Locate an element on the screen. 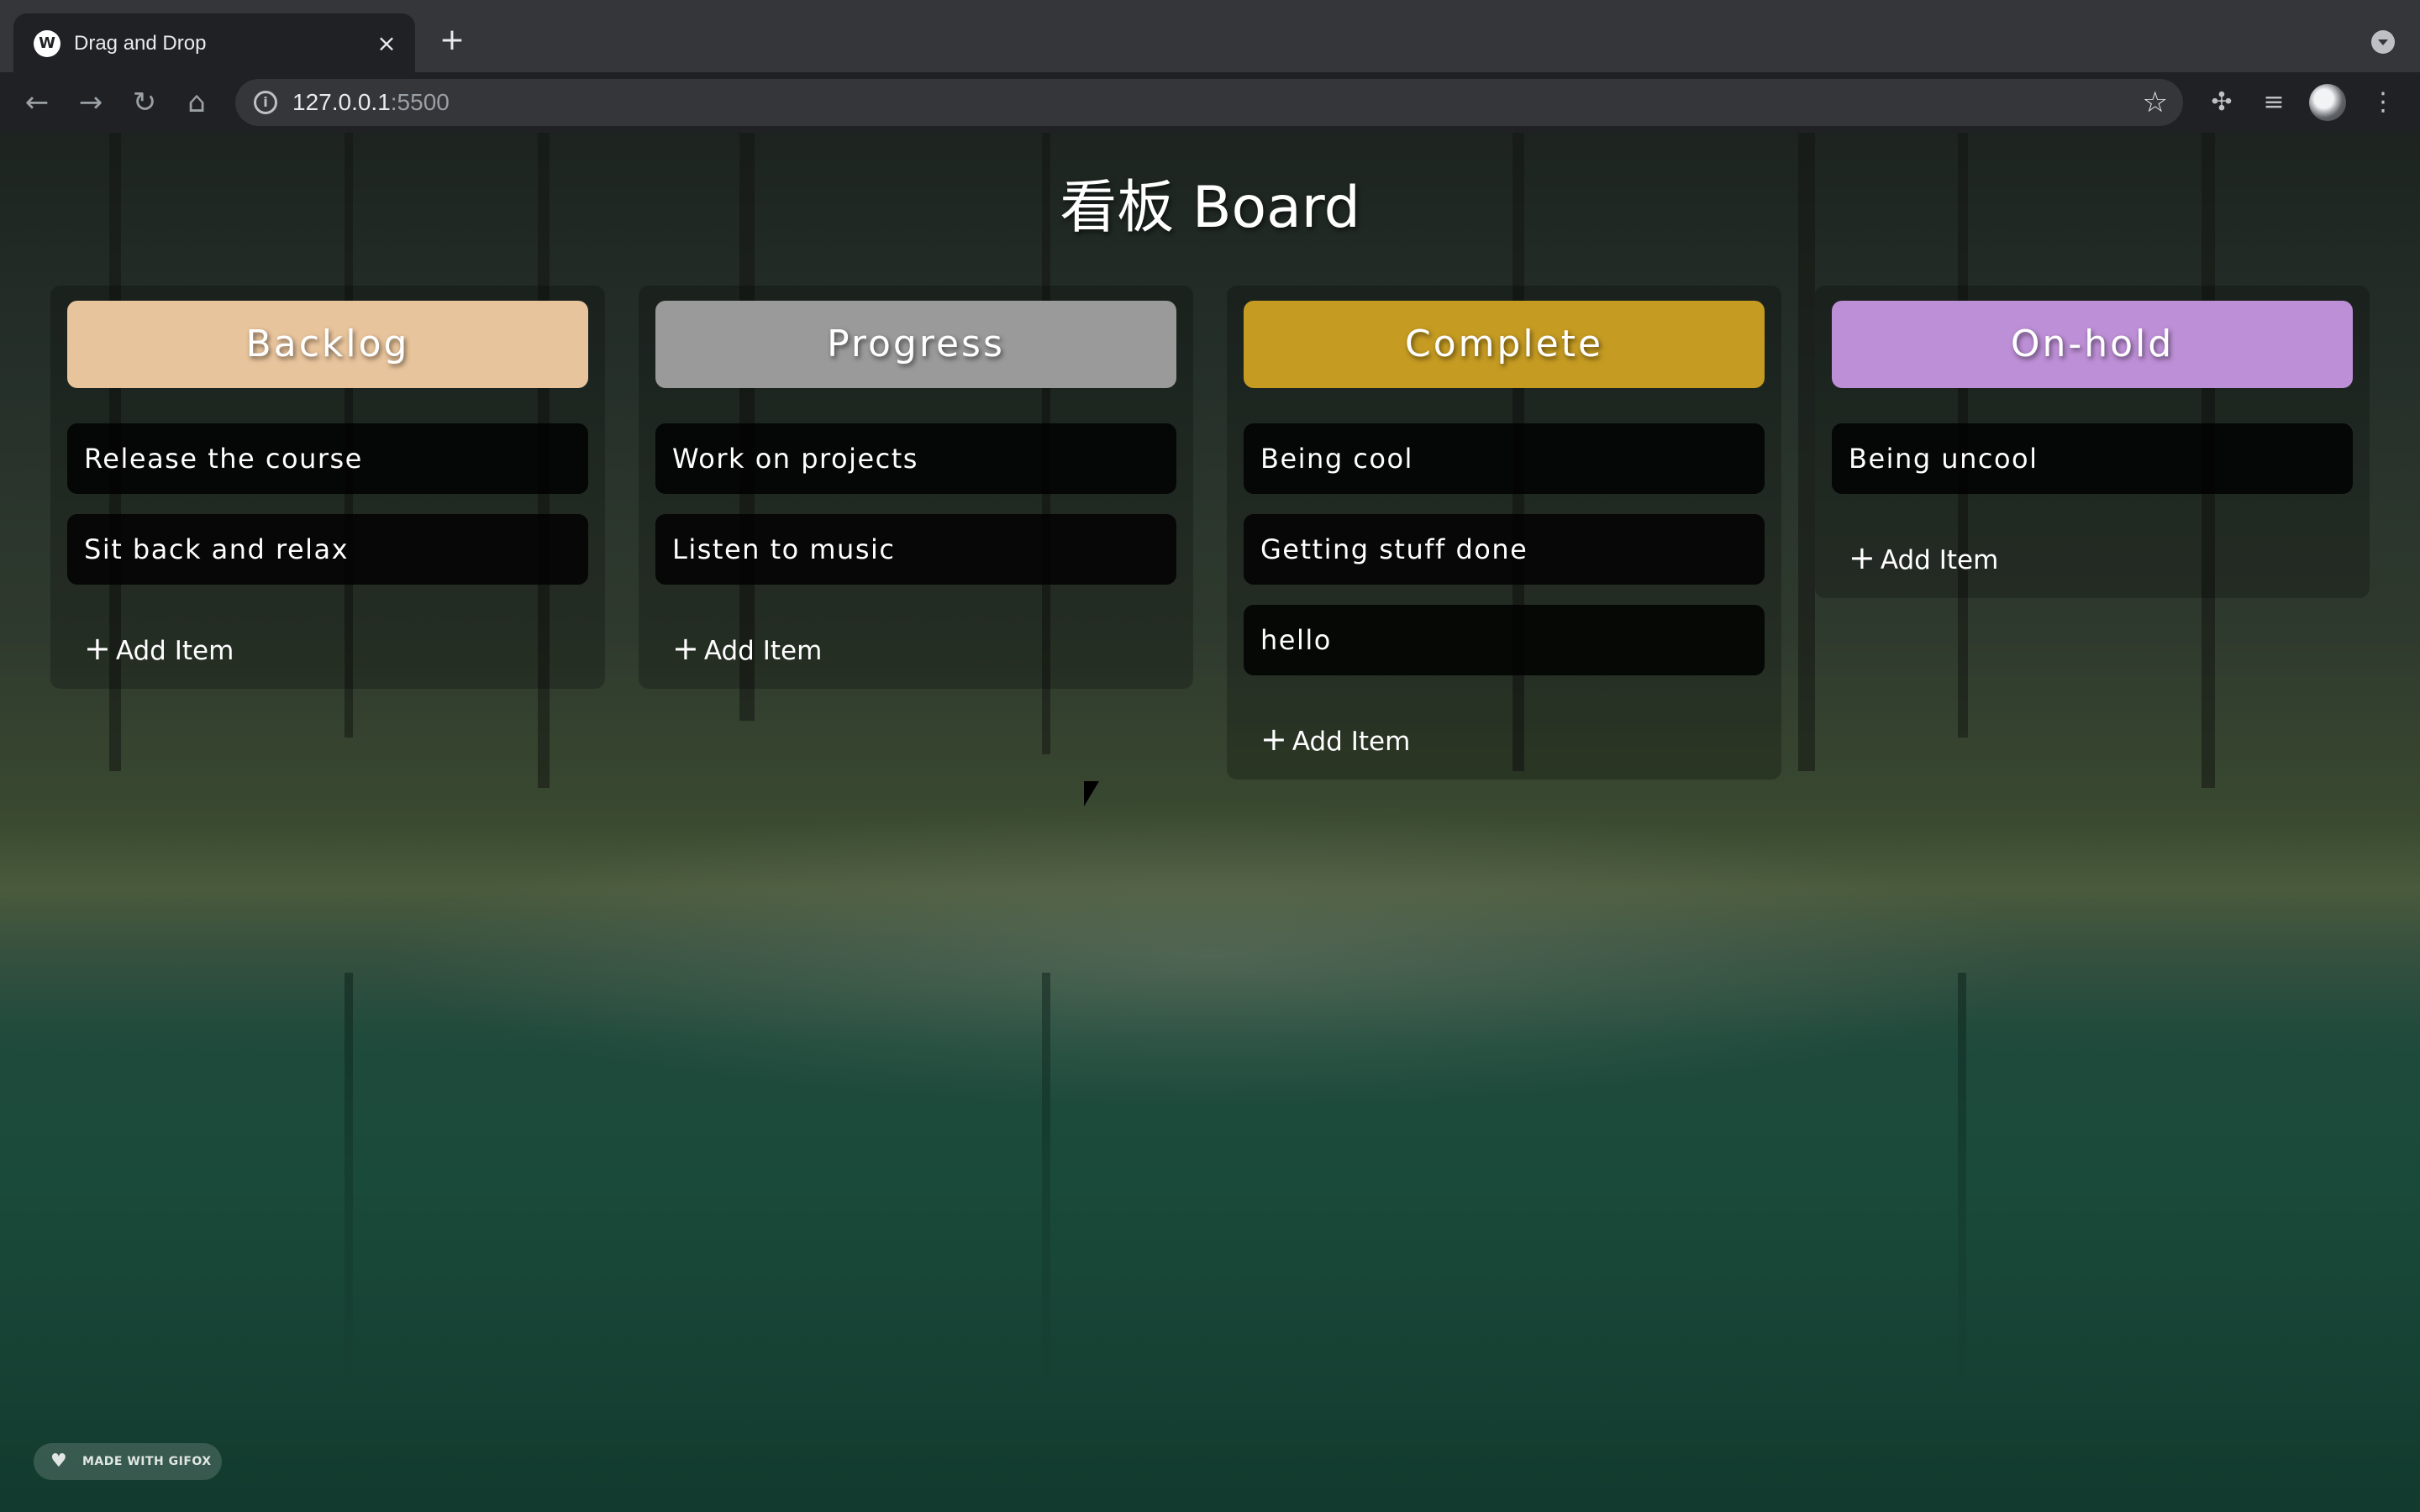 This screenshot has width=2420, height=1512. profile-avatar is located at coordinates (2328, 102).